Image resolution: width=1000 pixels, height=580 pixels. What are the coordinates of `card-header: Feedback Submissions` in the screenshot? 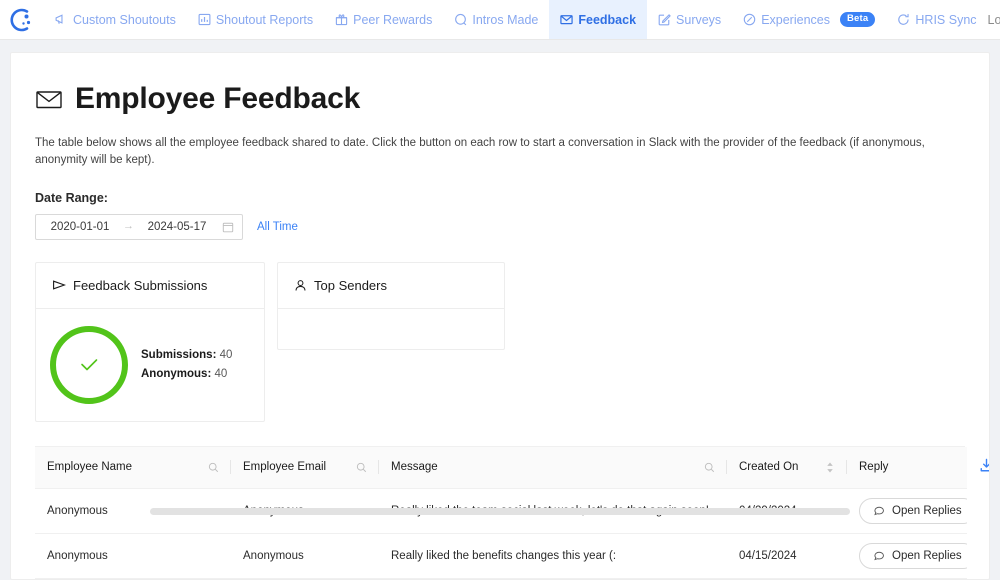 It's located at (150, 286).